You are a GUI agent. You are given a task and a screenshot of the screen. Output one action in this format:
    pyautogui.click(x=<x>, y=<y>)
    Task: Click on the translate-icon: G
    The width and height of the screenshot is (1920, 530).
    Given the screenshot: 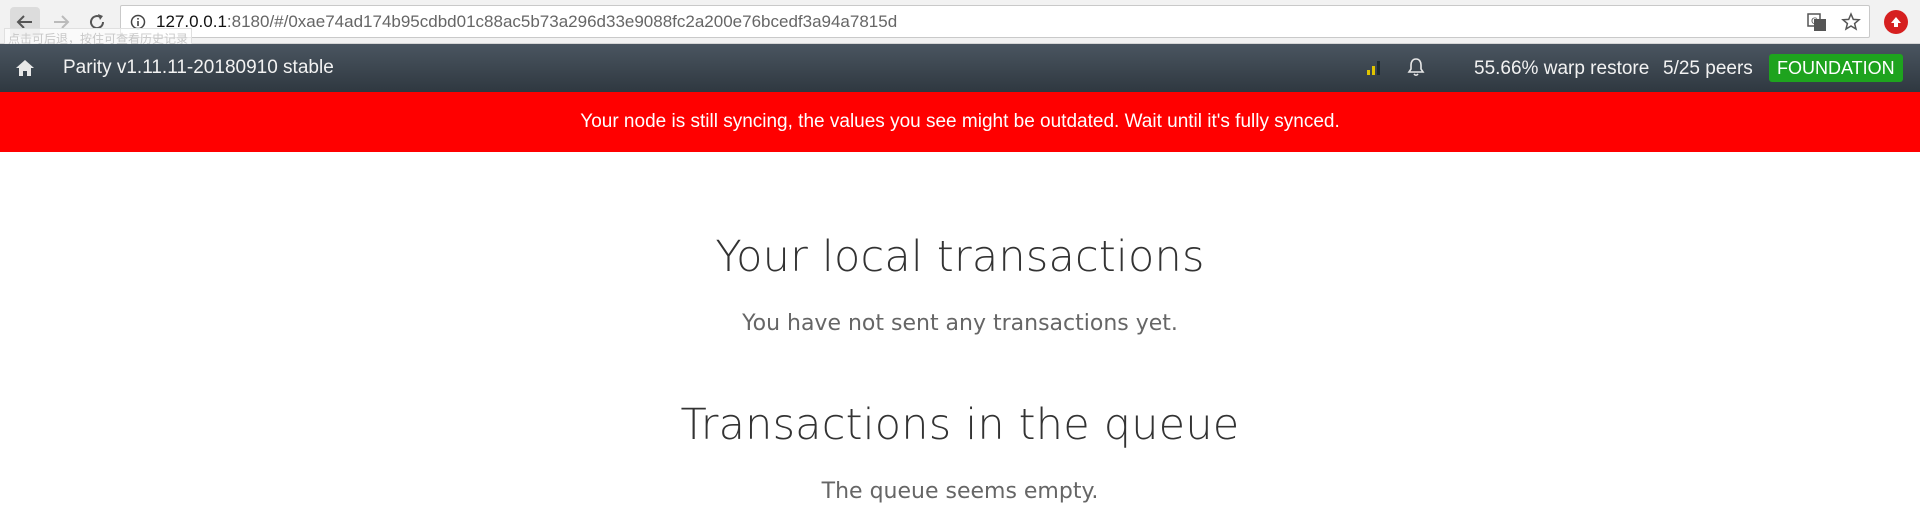 What is the action you would take?
    pyautogui.click(x=1817, y=22)
    